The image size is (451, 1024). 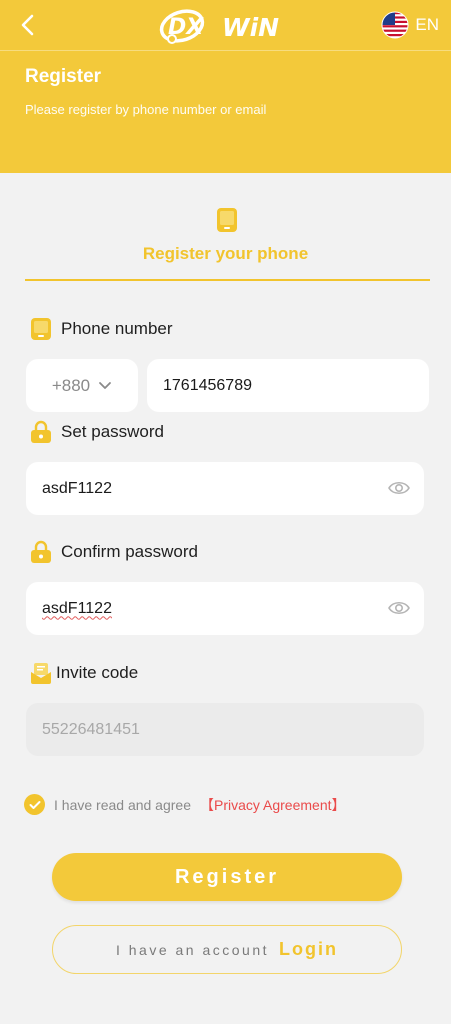 I want to click on phone-tab-icon, so click(x=227, y=220).